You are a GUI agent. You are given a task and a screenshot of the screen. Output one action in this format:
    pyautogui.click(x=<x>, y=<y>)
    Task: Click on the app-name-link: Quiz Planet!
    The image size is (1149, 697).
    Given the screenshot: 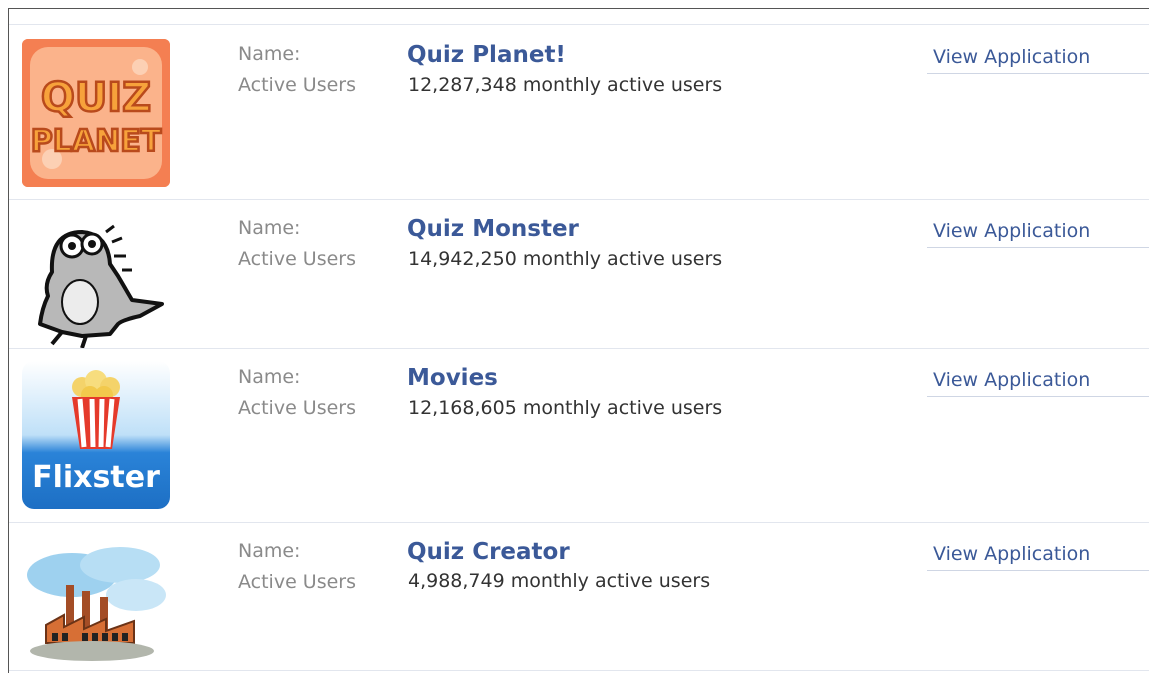 What is the action you would take?
    pyautogui.click(x=486, y=55)
    